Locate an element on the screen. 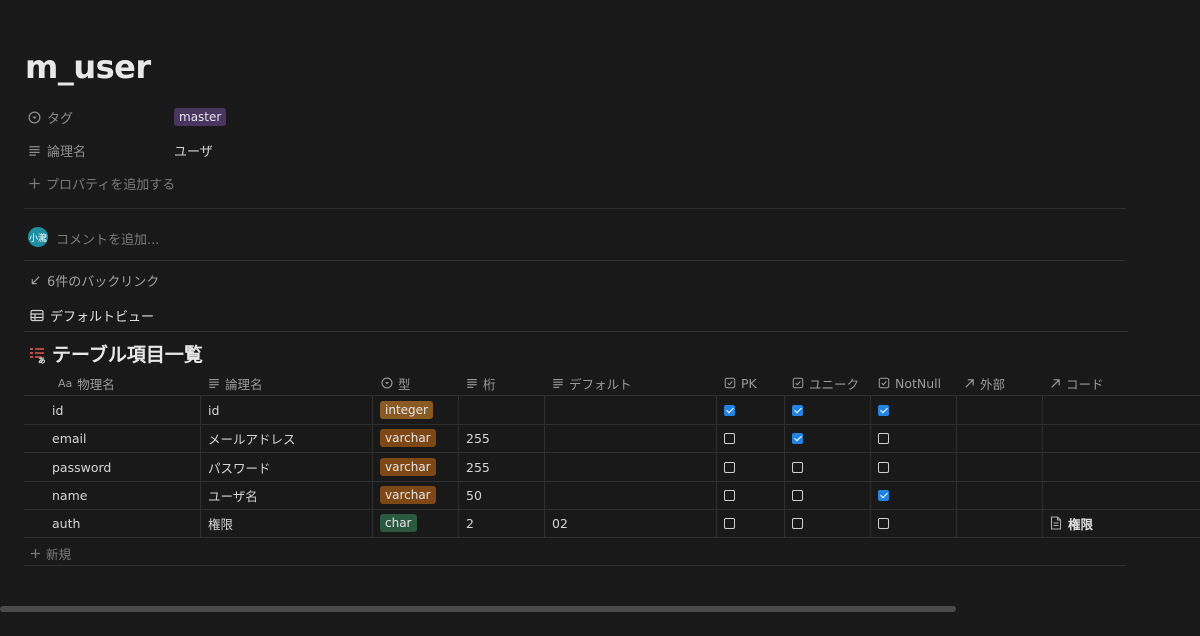 This screenshot has height=636, width=1200. cell-logical-name: id is located at coordinates (213, 410).